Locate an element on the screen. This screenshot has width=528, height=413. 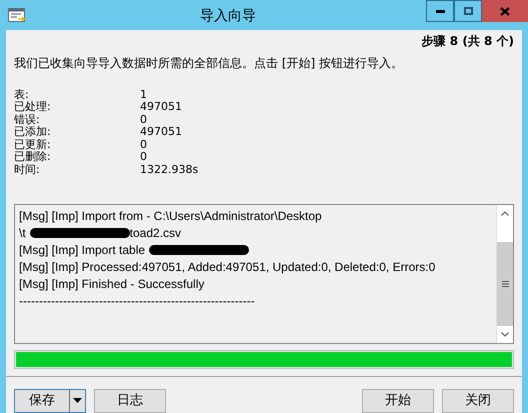
step-indicator: 步骤 8 (共 8 个) is located at coordinates (468, 41).